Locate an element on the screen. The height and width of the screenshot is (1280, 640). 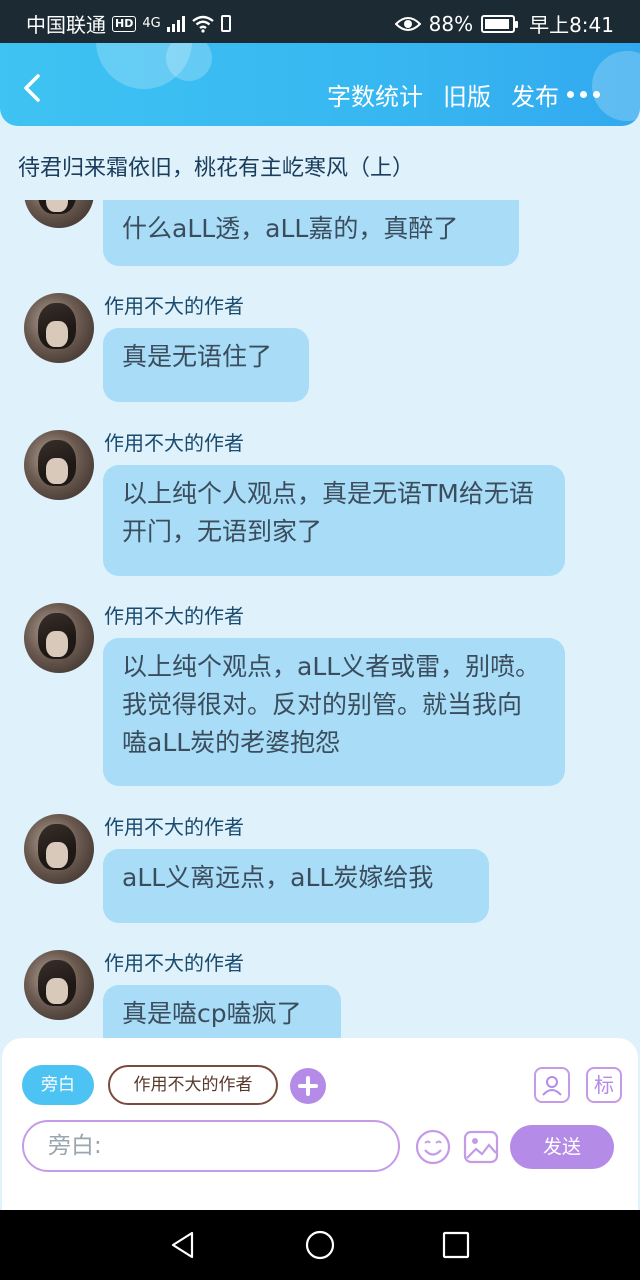
nav-home-icon is located at coordinates (320, 1245).